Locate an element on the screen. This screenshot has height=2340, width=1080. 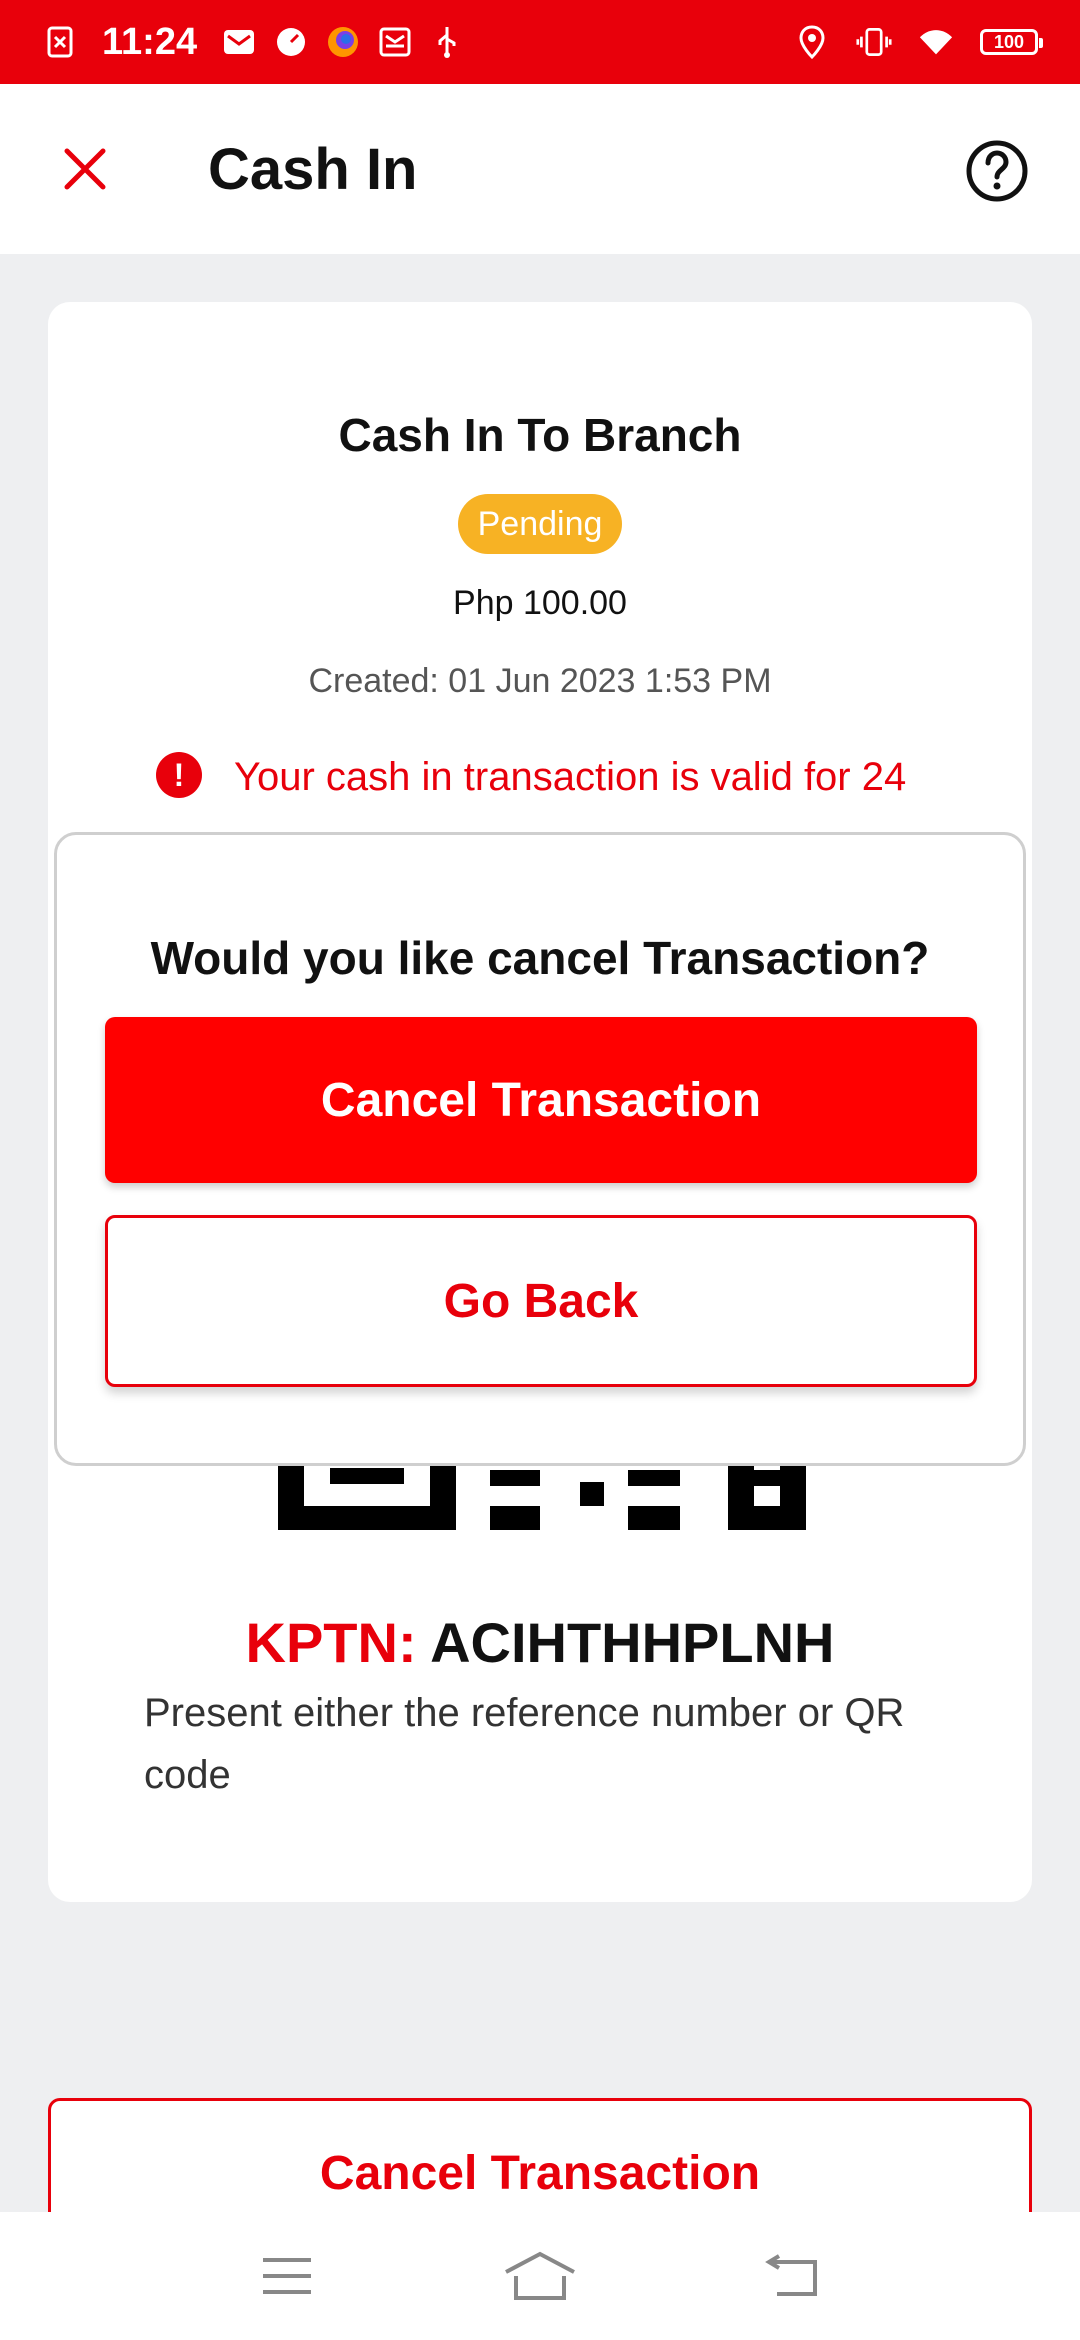
validity-warning-text: Your cash in transaction is valid for 24 is located at coordinates (570, 777).